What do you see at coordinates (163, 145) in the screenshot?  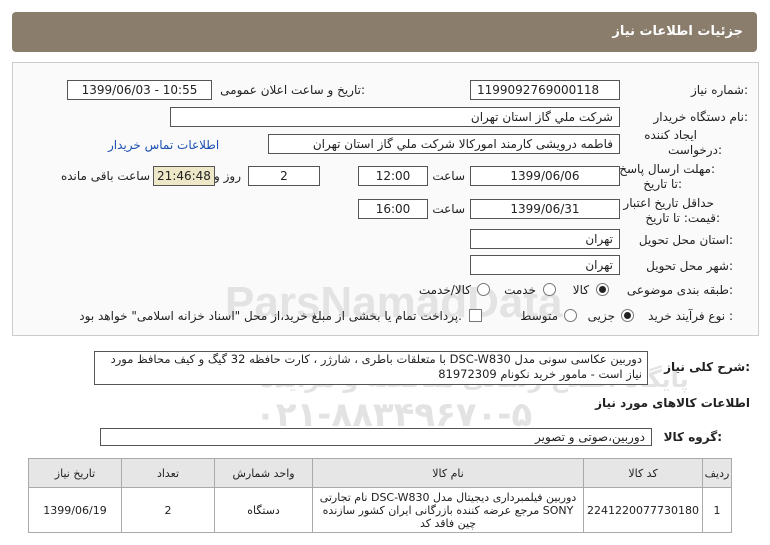 I see `contact-buyer-link: اطلاعات تماس خریدار` at bounding box center [163, 145].